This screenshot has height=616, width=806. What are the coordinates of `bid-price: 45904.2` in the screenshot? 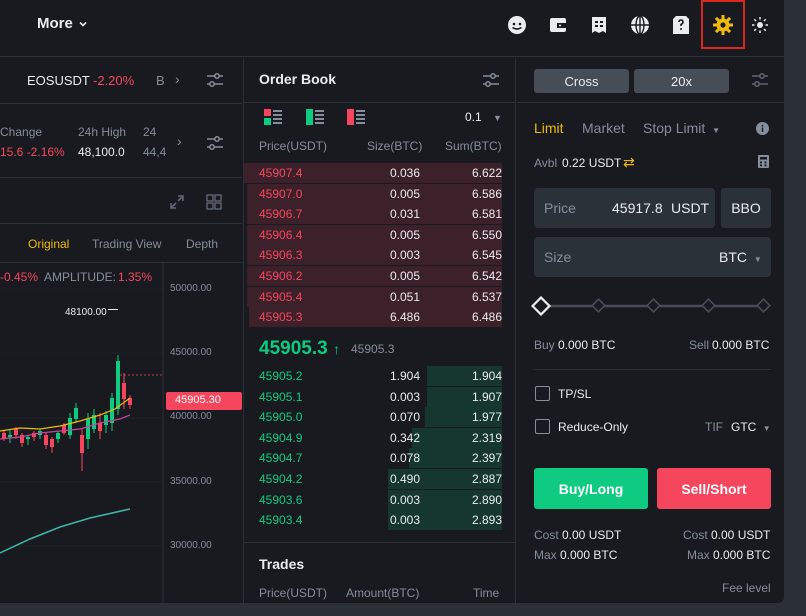 It's located at (281, 479).